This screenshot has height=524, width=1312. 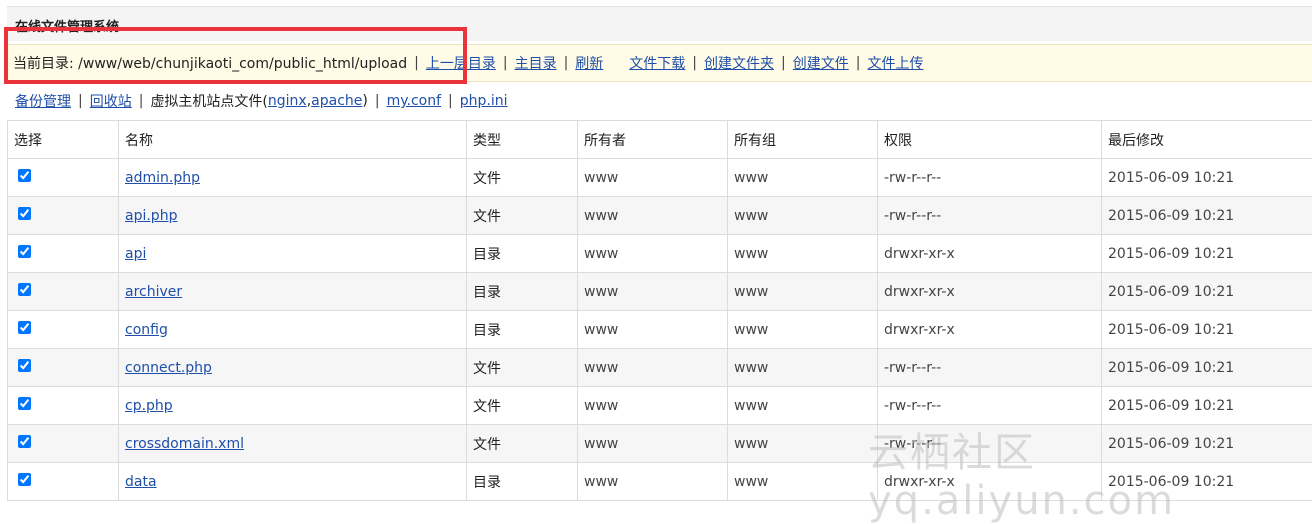 What do you see at coordinates (141, 482) in the screenshot?
I see `file-name-link: data` at bounding box center [141, 482].